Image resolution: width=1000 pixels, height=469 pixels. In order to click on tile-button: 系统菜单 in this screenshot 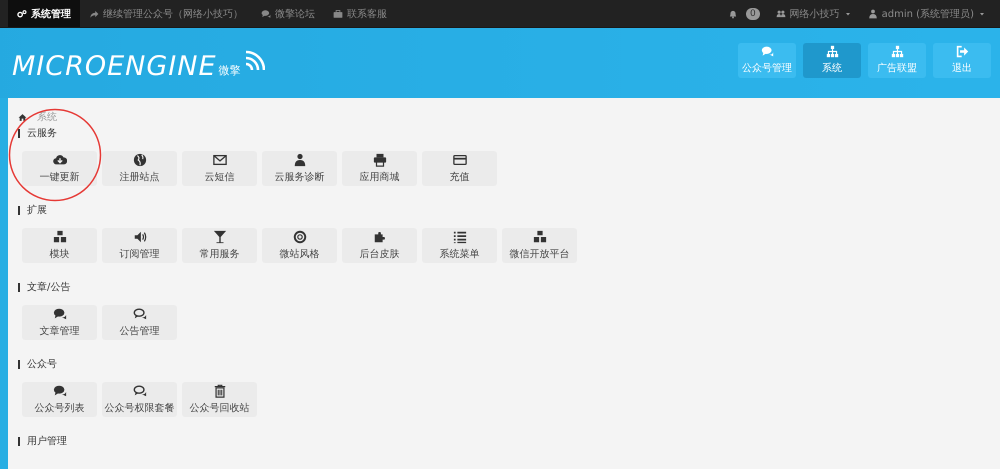, I will do `click(459, 245)`.